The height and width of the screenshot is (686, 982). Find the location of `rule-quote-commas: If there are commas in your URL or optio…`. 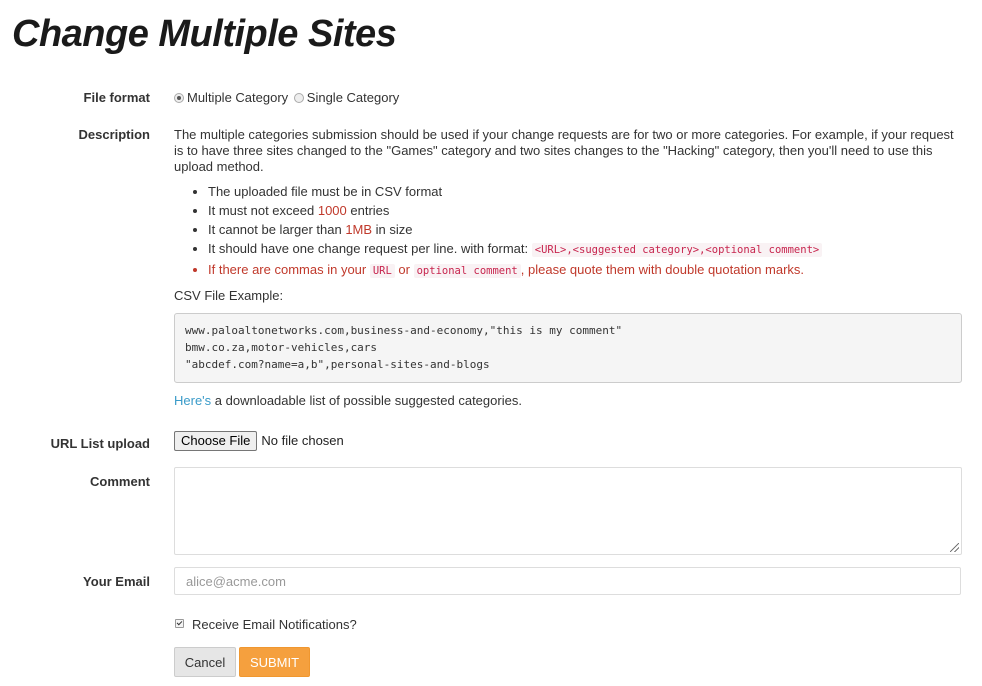

rule-quote-commas: If there are commas in your URL or optio… is located at coordinates (585, 270).